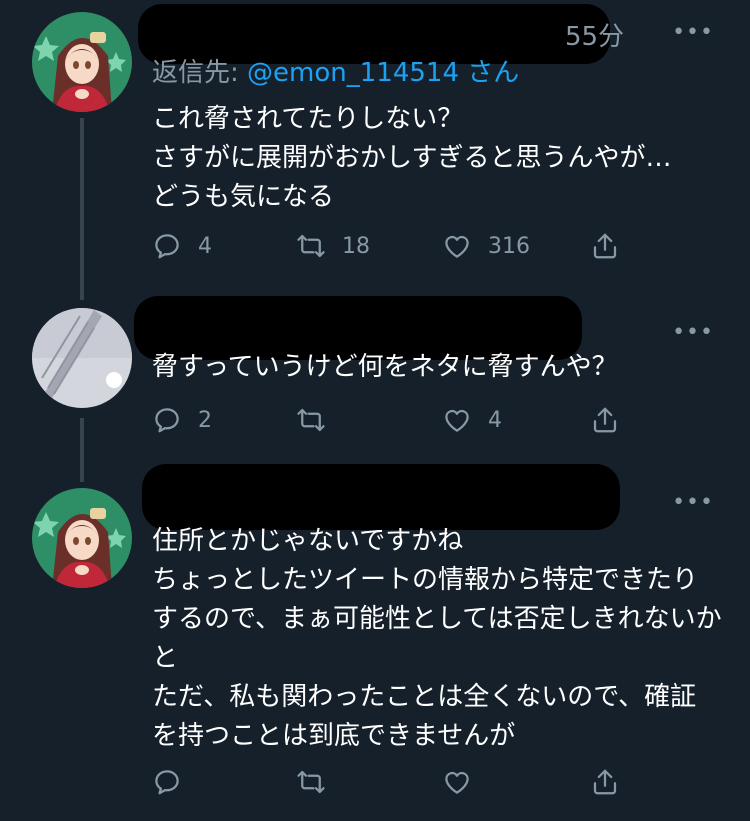  What do you see at coordinates (82, 358) in the screenshot?
I see `avatar-crane-photo` at bounding box center [82, 358].